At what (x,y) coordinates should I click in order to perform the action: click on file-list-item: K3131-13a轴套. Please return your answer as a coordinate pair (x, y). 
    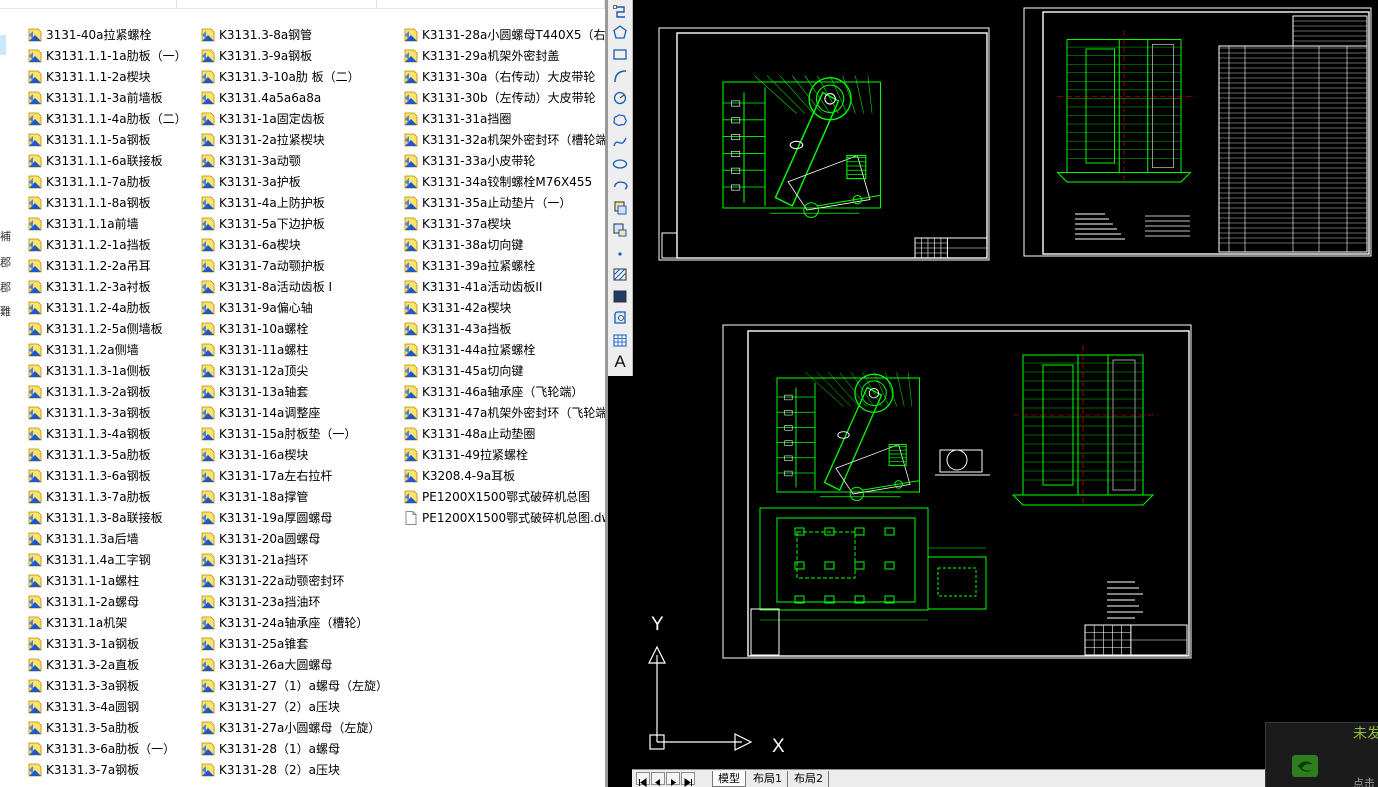
    Looking at the image, I should click on (294, 391).